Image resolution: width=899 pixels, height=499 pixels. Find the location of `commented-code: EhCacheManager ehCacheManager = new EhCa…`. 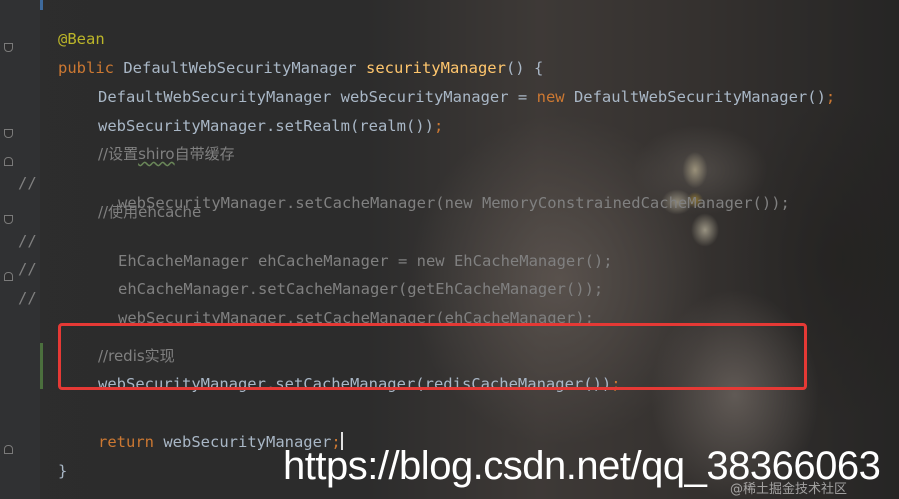

commented-code: EhCacheManager ehCacheManager = new EhCa… is located at coordinates (365, 261).